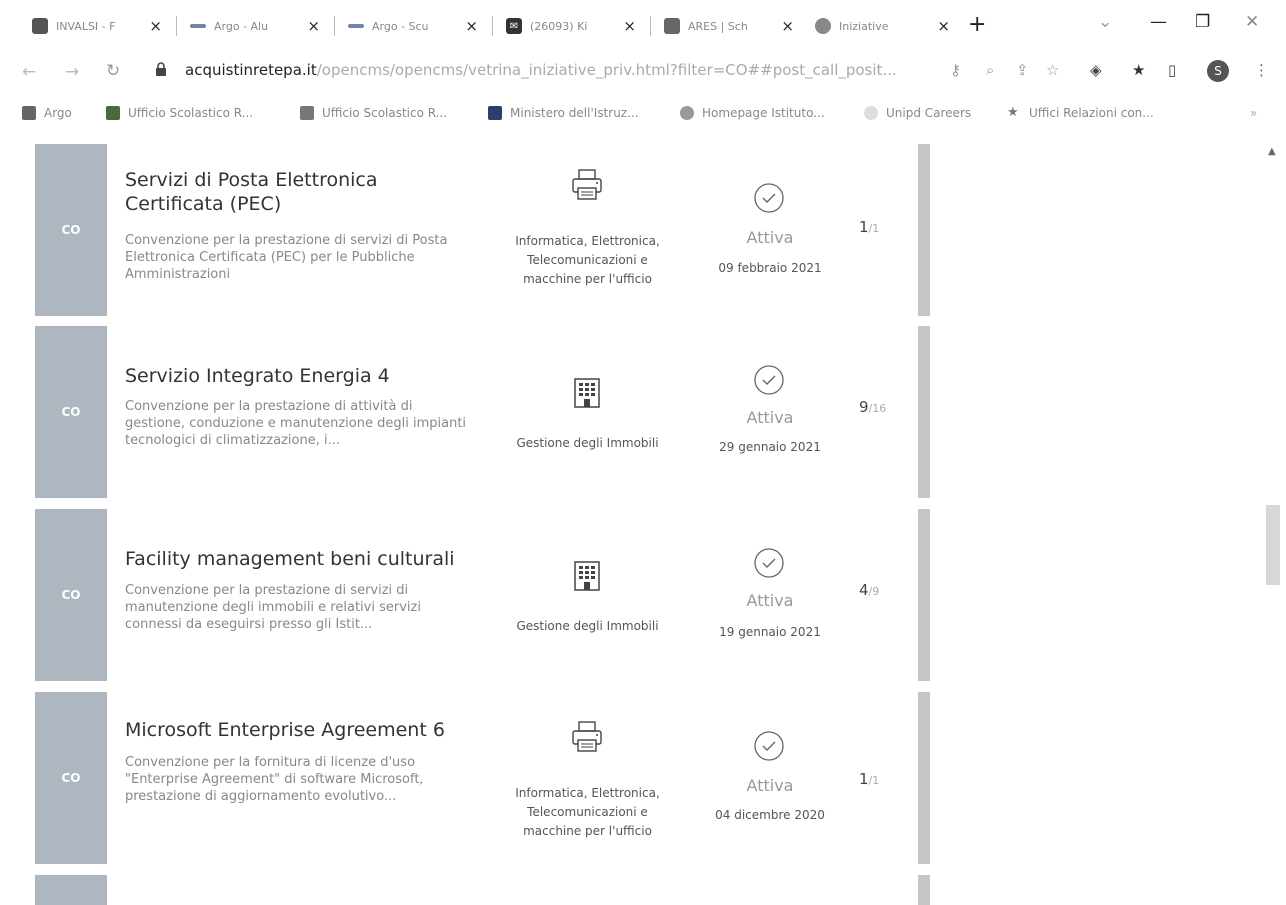 This screenshot has height=905, width=1286. What do you see at coordinates (977, 24) in the screenshot?
I see `new-tab-icon: +` at bounding box center [977, 24].